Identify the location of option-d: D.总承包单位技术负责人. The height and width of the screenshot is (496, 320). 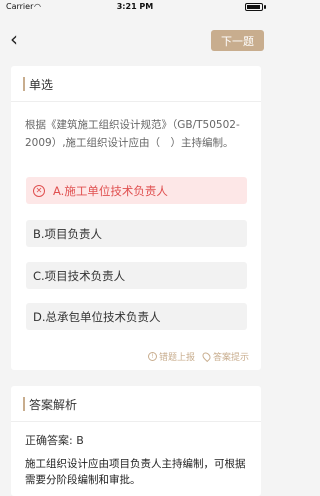
(136, 316).